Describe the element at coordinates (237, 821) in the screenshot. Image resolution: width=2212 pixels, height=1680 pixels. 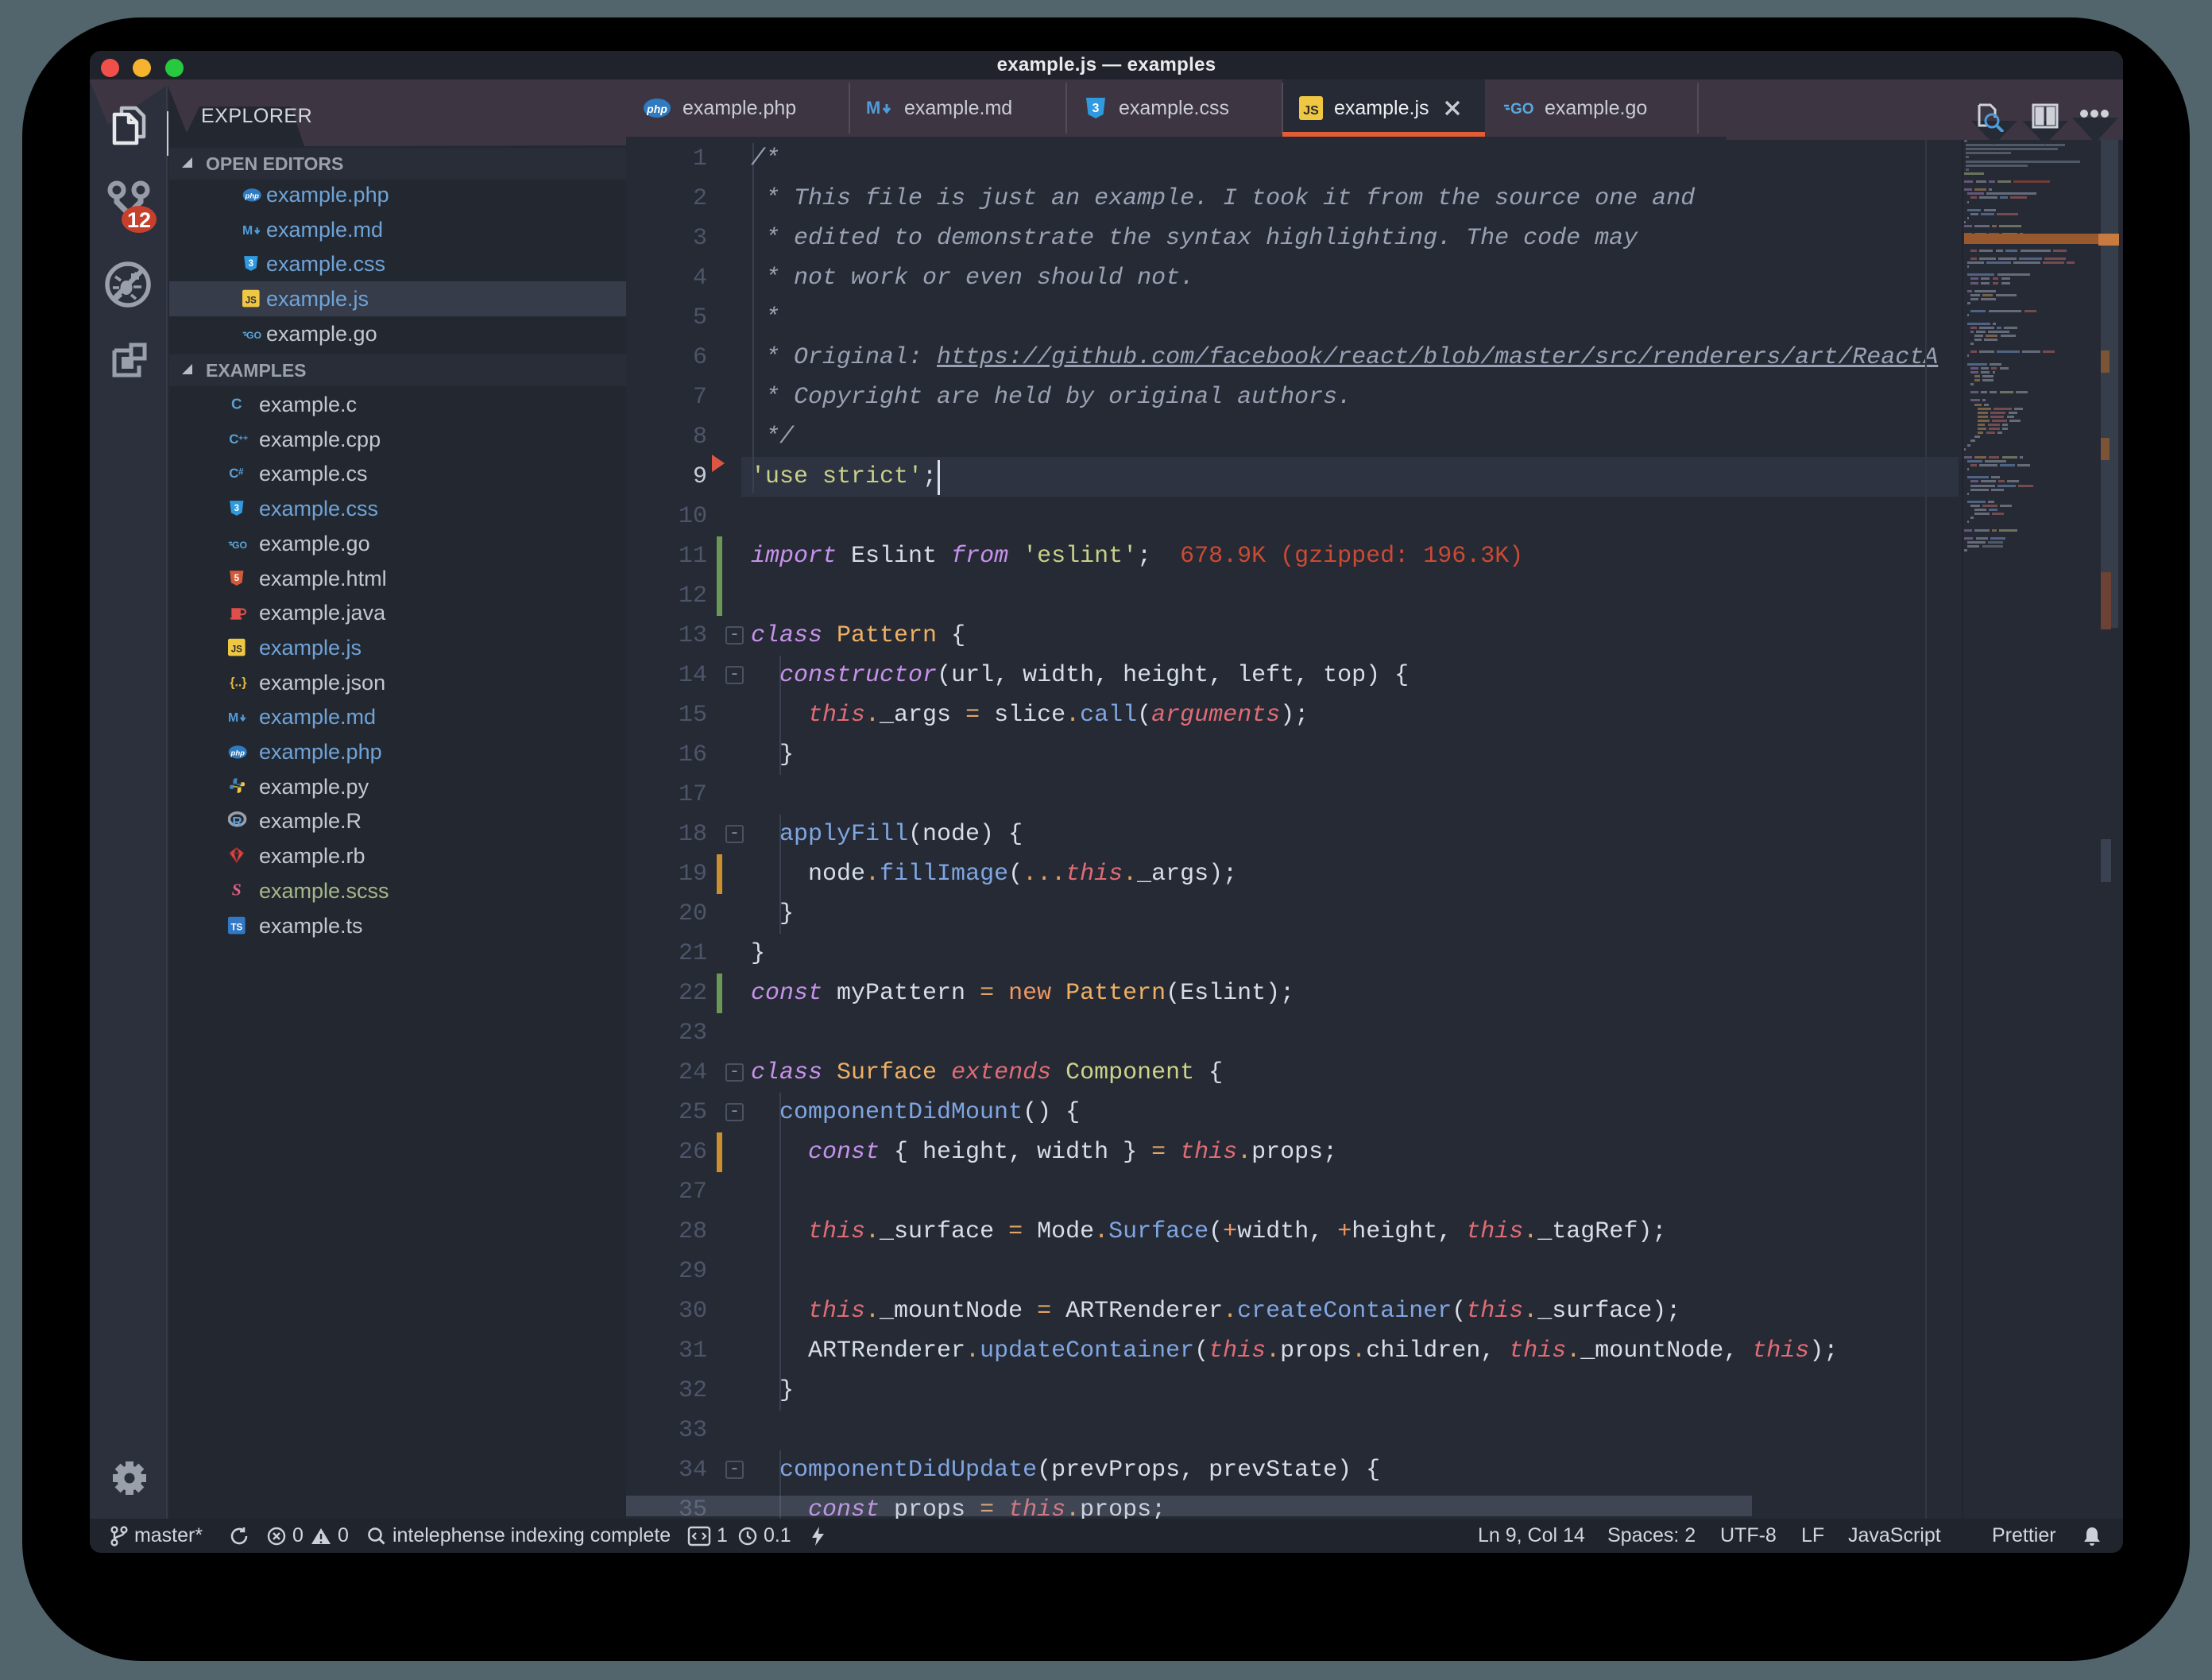
I see `svg-text: R` at that location.